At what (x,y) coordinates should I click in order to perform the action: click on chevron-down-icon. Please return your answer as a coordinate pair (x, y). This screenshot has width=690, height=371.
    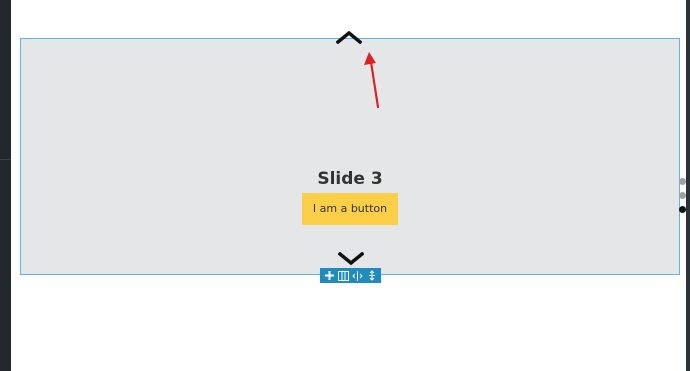
    Looking at the image, I should click on (351, 259).